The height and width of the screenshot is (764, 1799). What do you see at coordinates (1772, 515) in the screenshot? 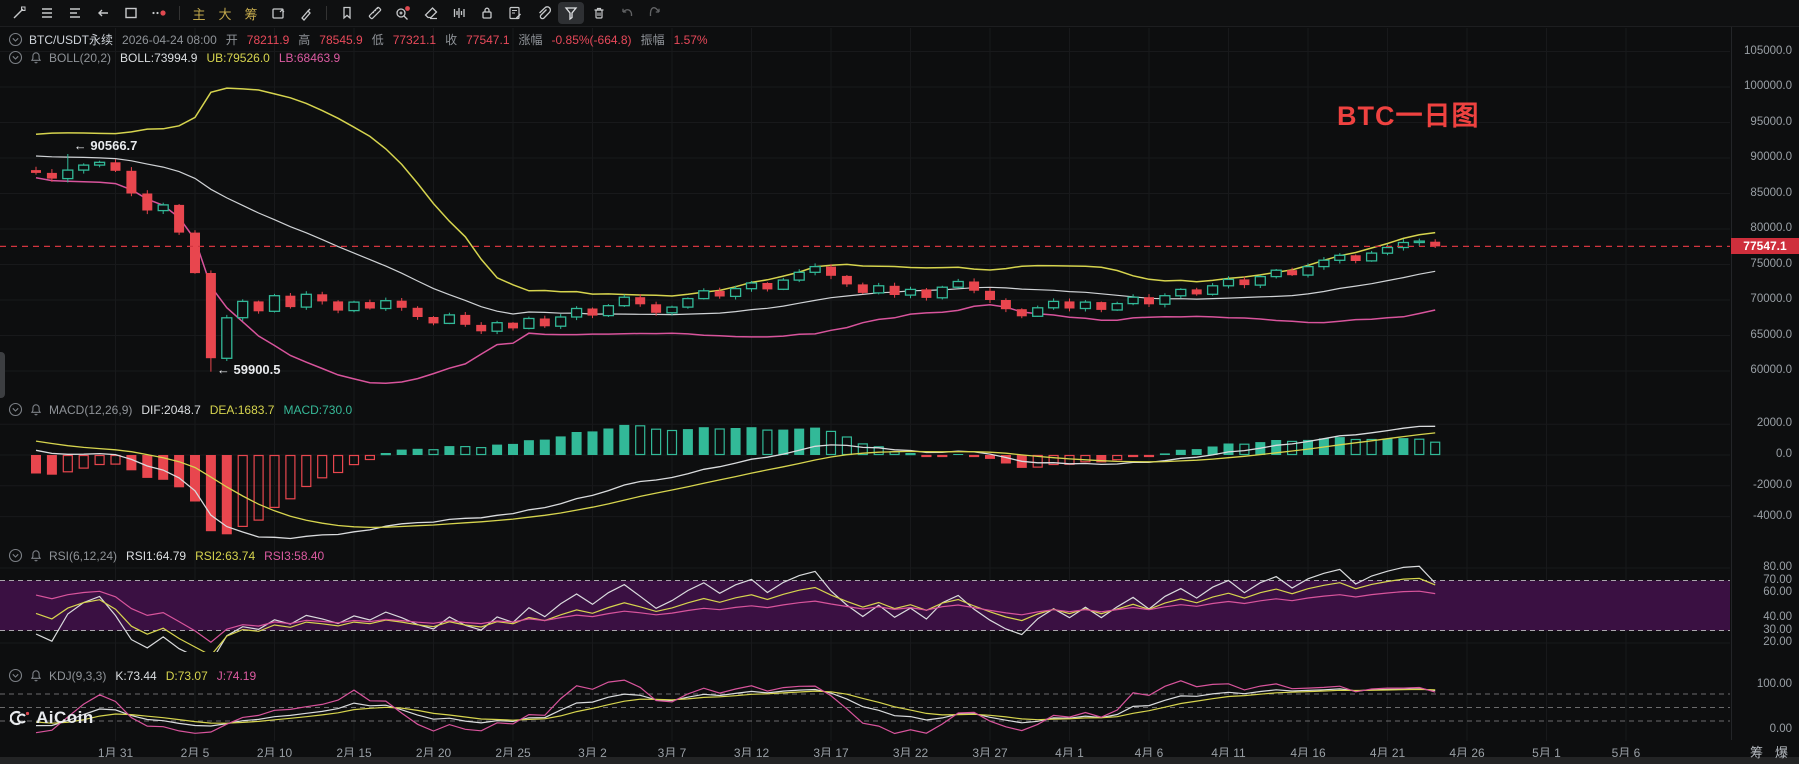
I see `y-axis-label: -4000.0` at bounding box center [1772, 515].